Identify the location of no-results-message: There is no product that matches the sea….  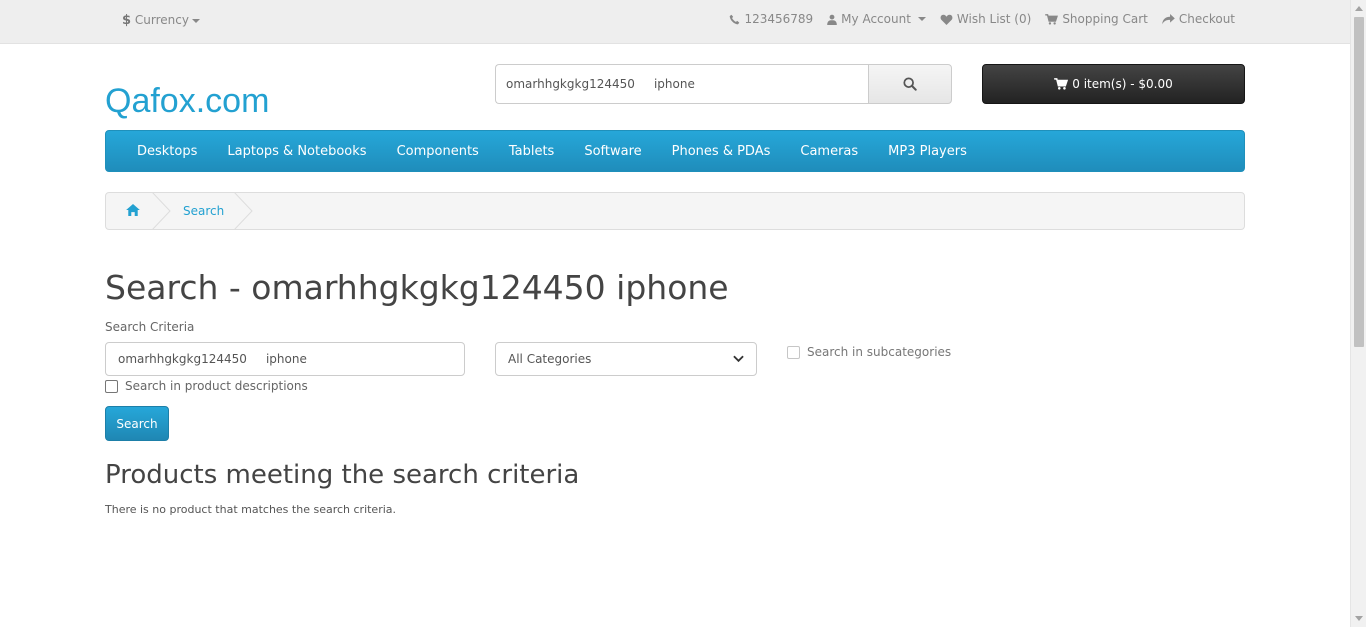
(251, 509).